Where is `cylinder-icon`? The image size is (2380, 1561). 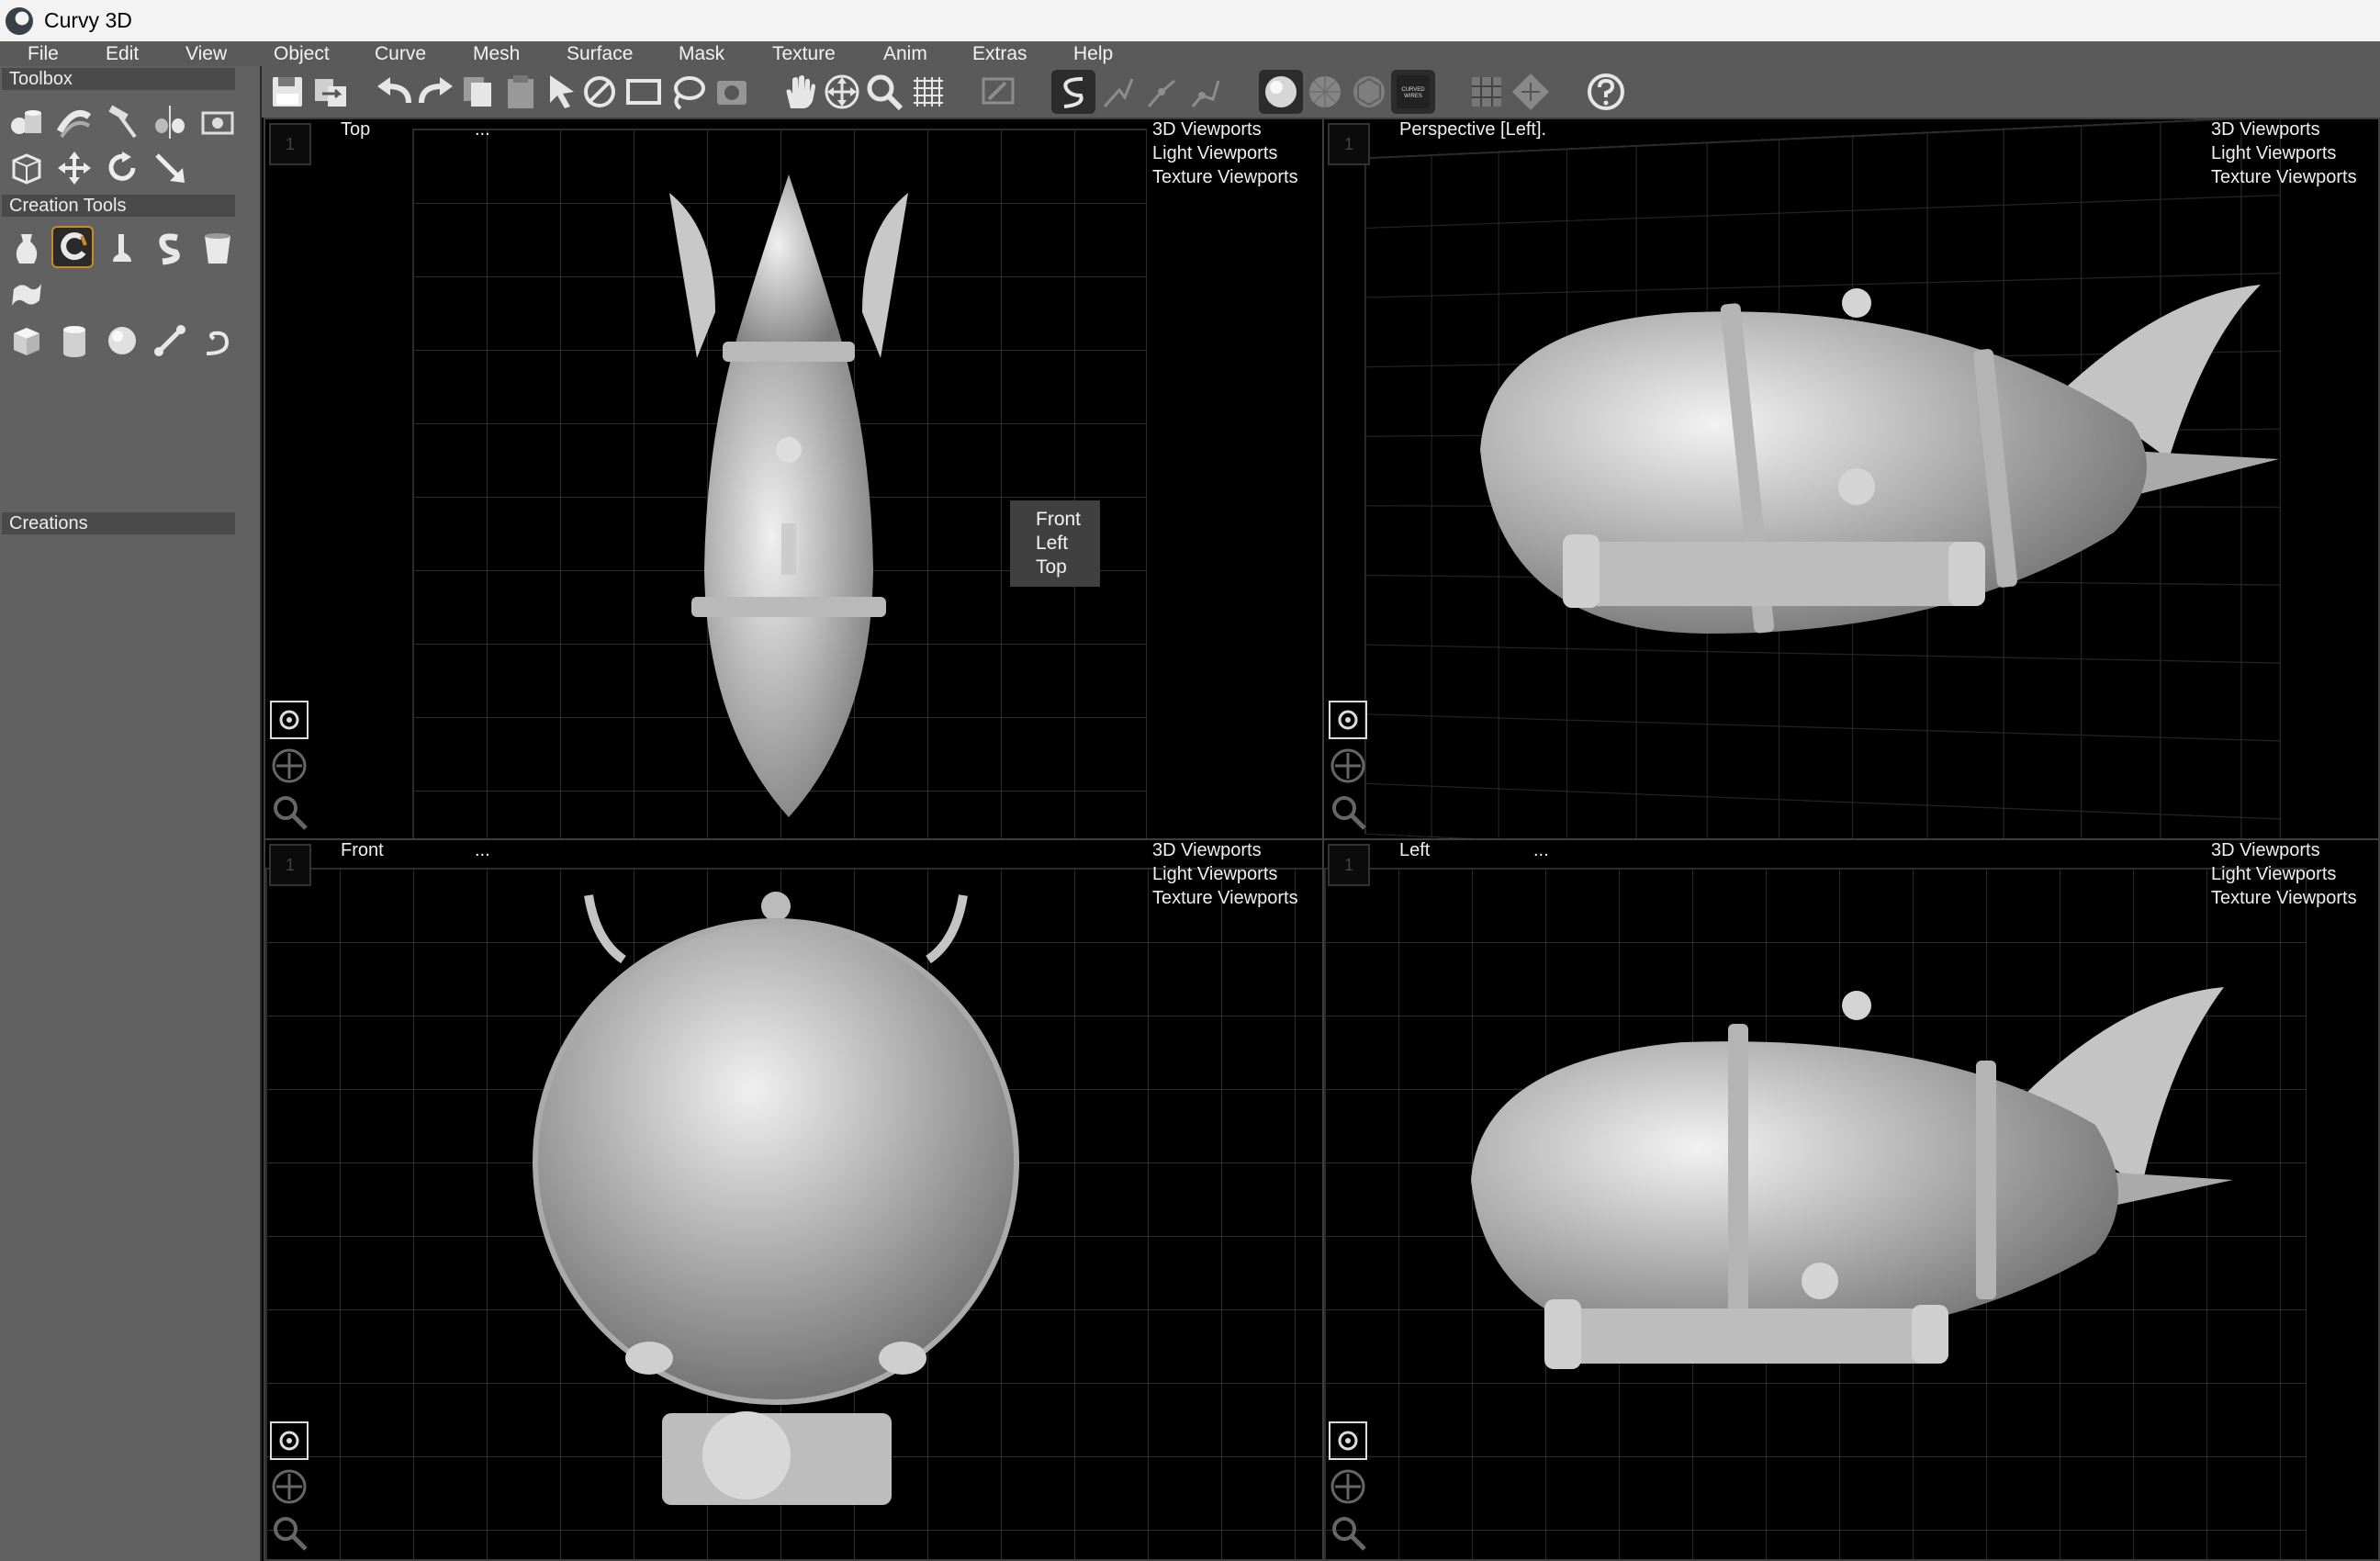
cylinder-icon is located at coordinates (74, 341).